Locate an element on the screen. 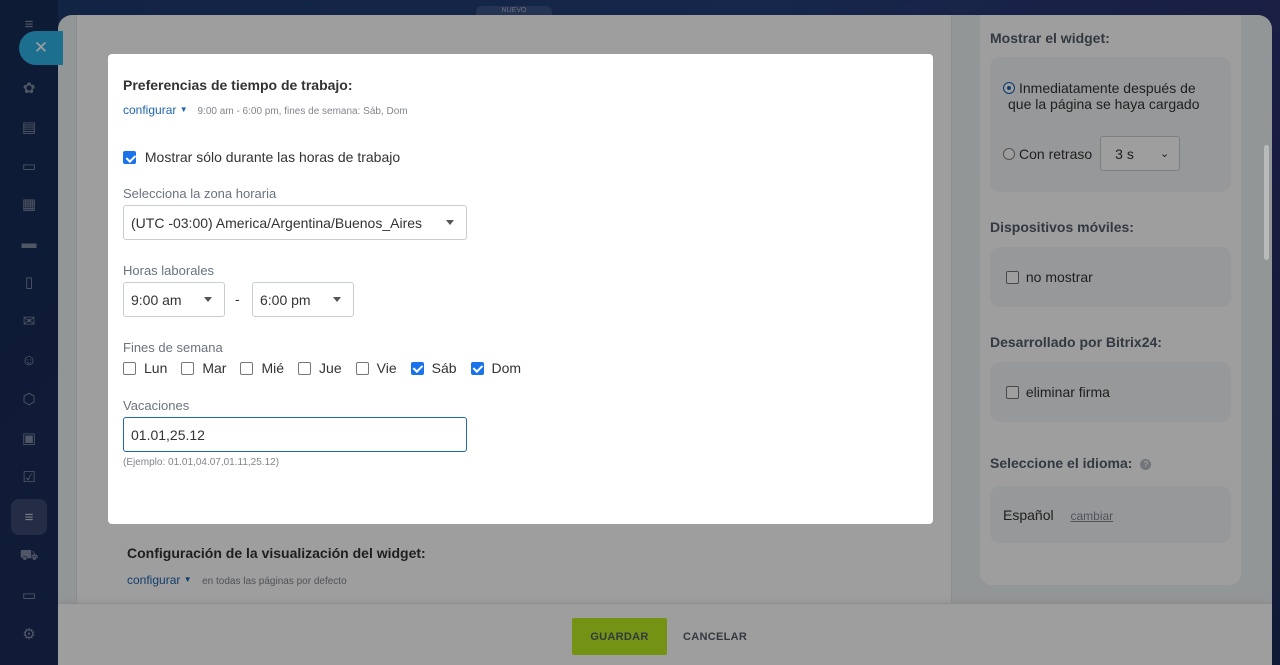 Image resolution: width=1280 pixels, height=665 pixels. day-sab: Sáb is located at coordinates (433, 368).